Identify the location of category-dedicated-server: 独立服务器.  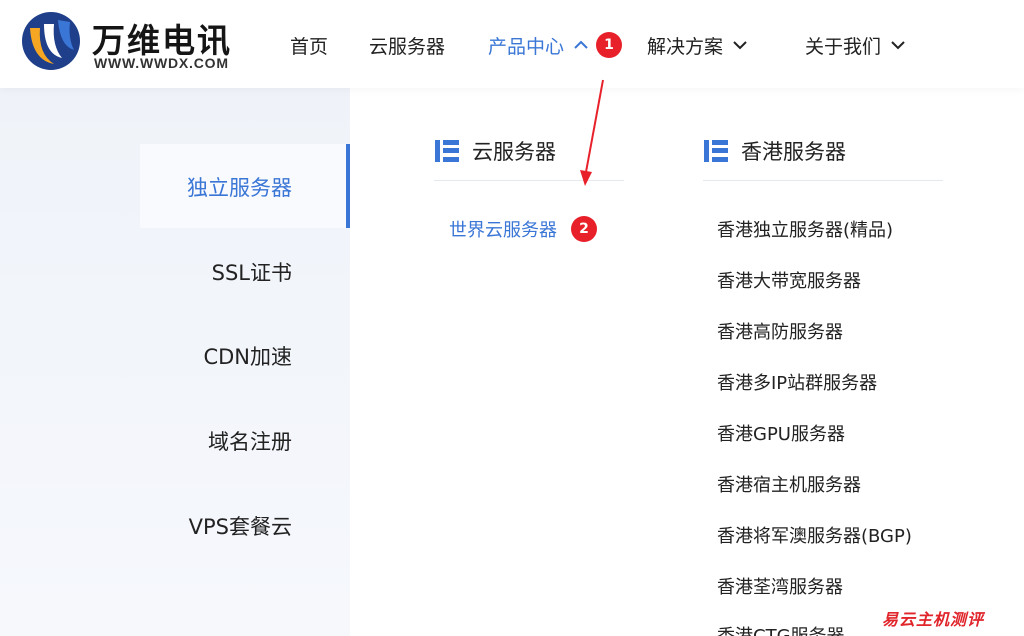
(239, 187).